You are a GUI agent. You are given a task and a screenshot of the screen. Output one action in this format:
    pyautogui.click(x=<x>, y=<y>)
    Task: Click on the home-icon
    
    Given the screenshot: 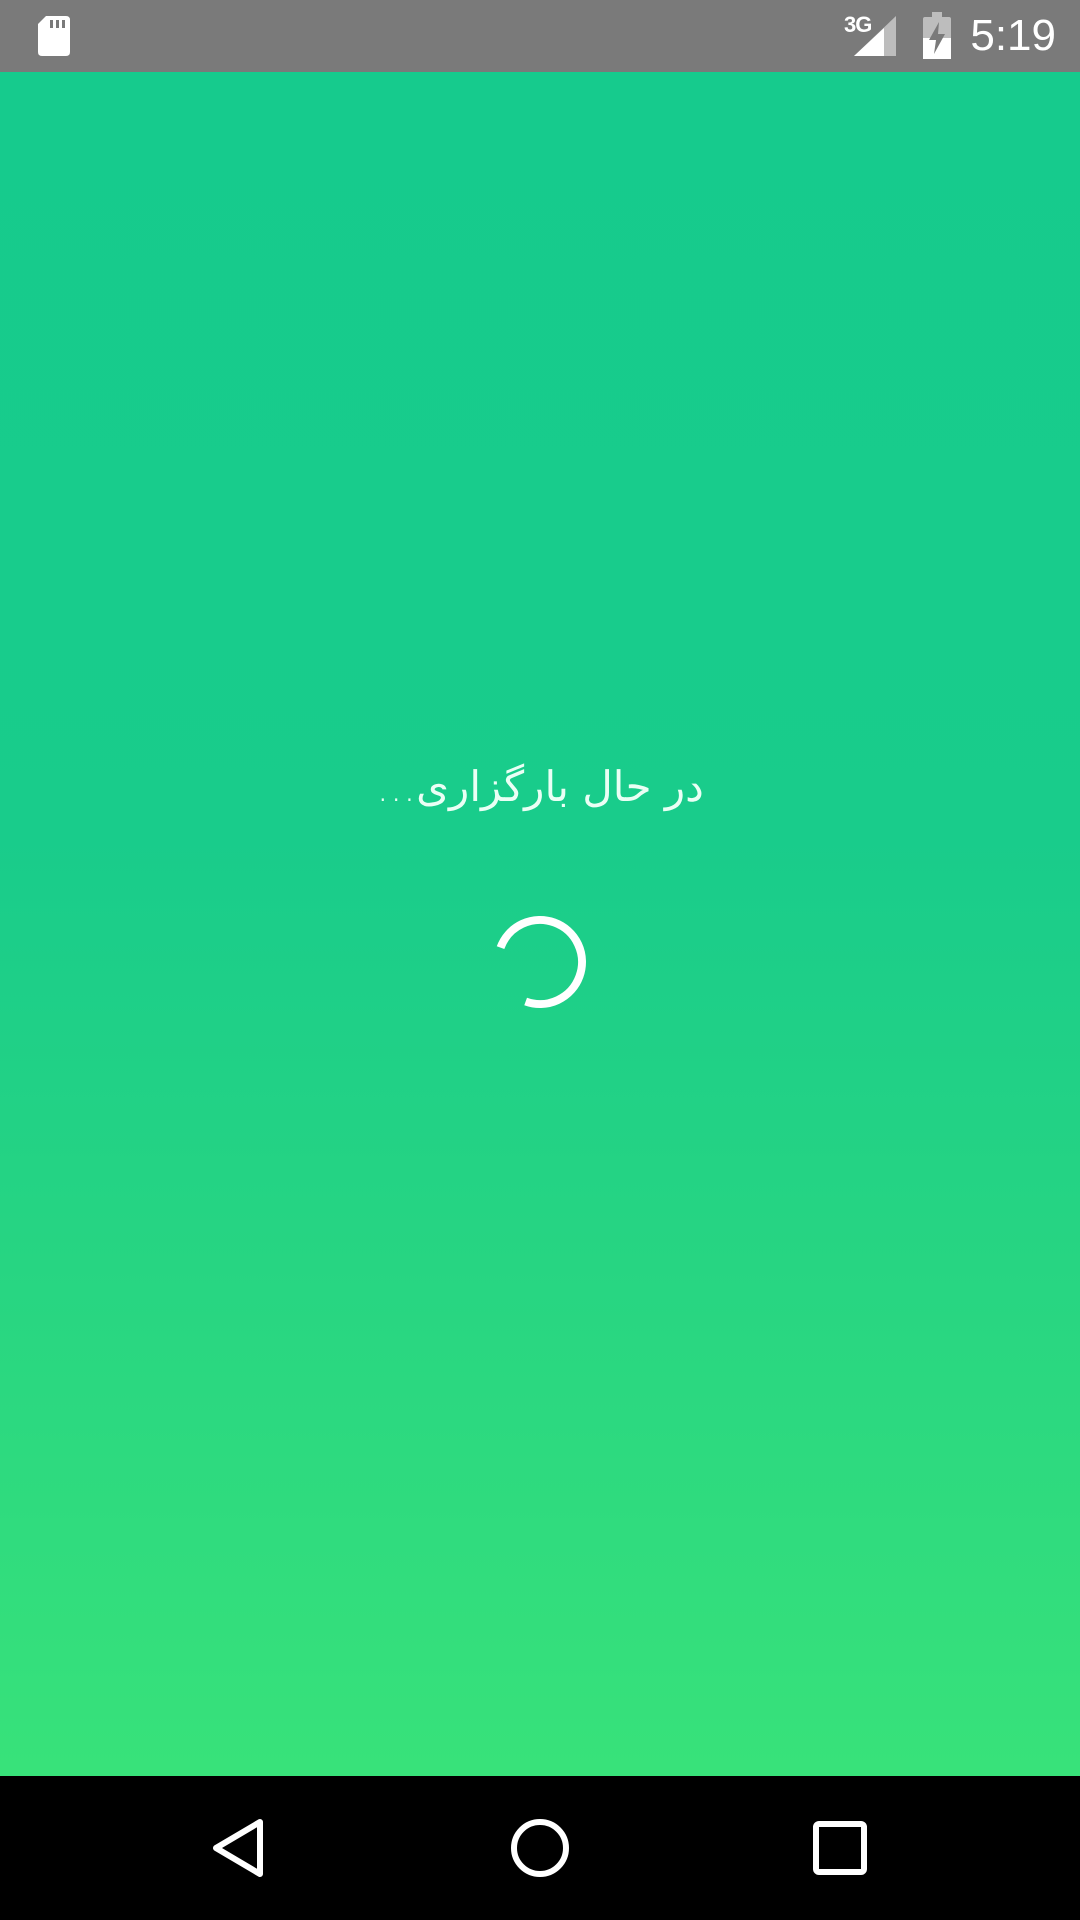 What is the action you would take?
    pyautogui.click(x=540, y=1848)
    